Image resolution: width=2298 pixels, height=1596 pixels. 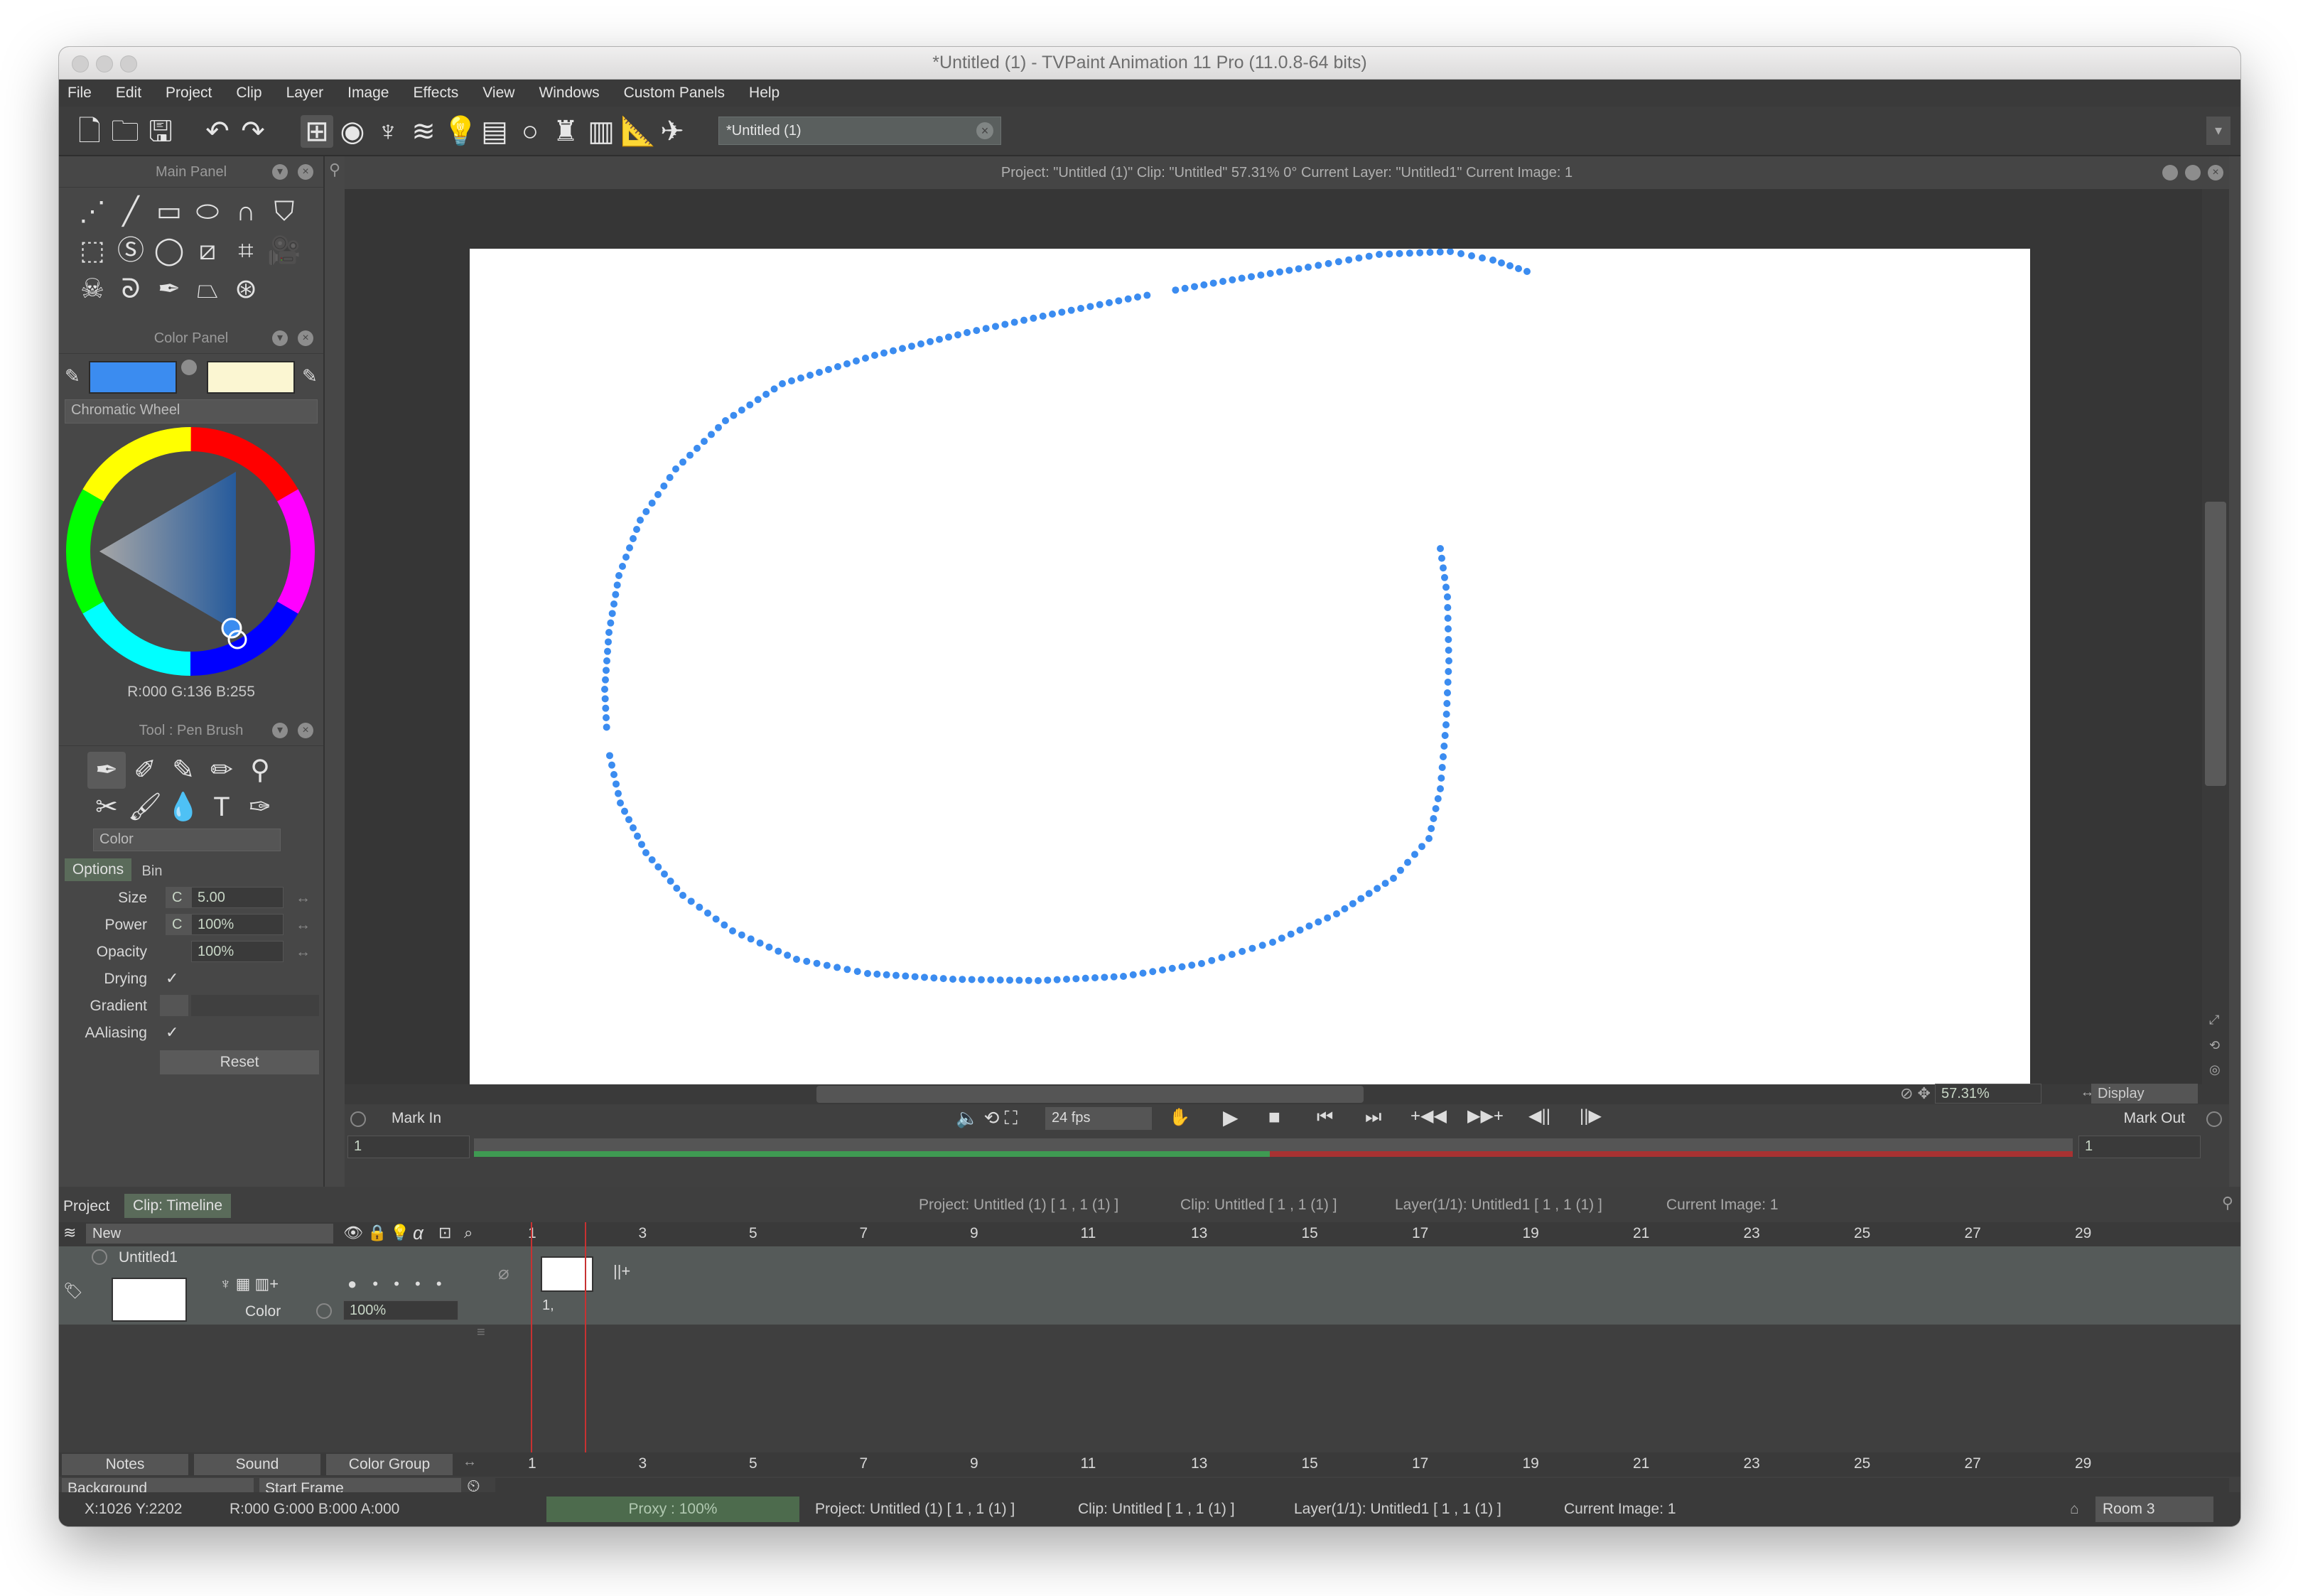 I want to click on menu-effects: Effects, so click(x=435, y=94).